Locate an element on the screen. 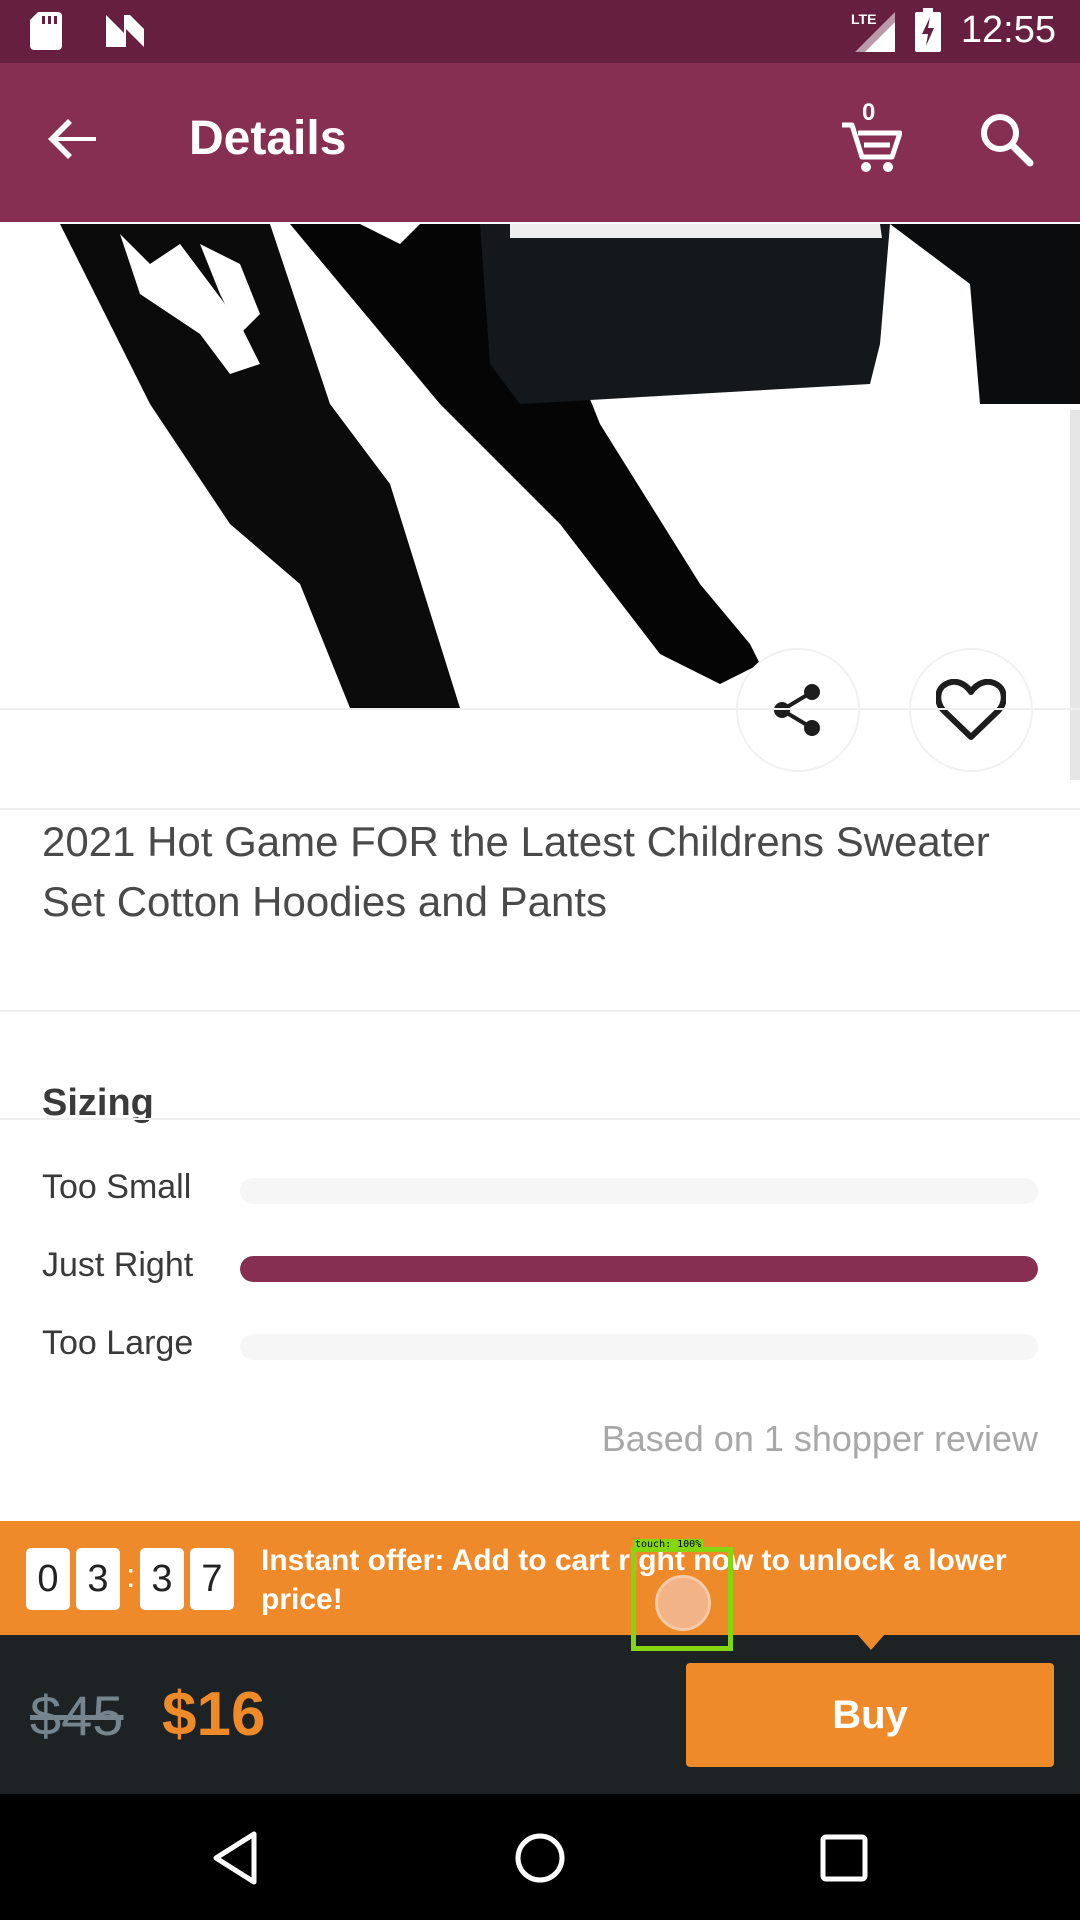  status-time: 12:55 is located at coordinates (1008, 29).